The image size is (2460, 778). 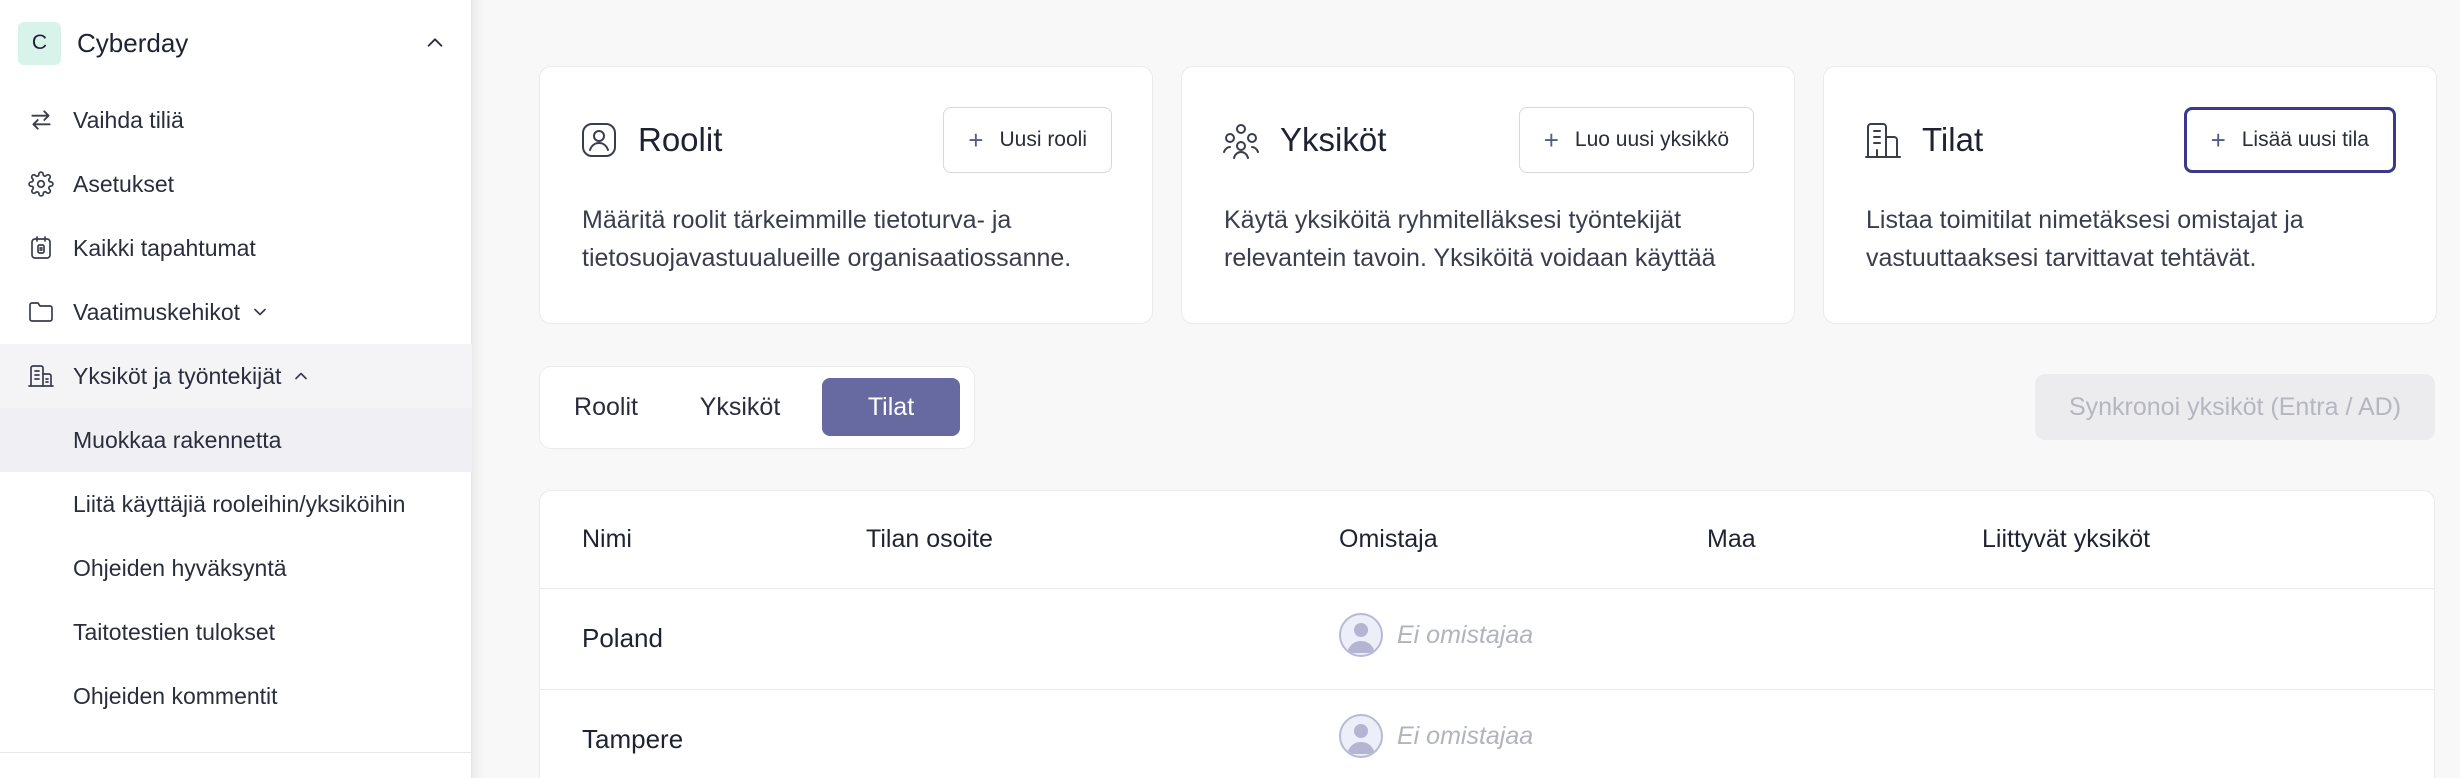 I want to click on org-switcher: C Cyberday, so click(x=236, y=43).